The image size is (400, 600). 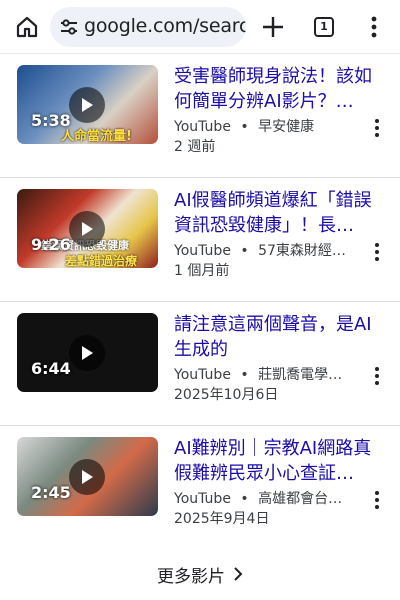 I want to click on video-source: YouTube • 早安健康, so click(x=244, y=127).